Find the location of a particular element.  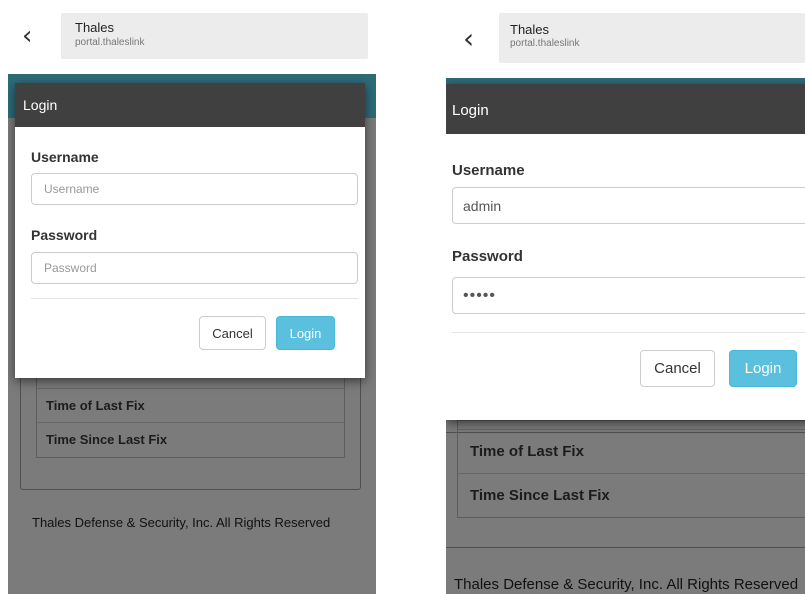

status-table: Time of Last Fix Time Since Last Fix is located at coordinates (631, 469).